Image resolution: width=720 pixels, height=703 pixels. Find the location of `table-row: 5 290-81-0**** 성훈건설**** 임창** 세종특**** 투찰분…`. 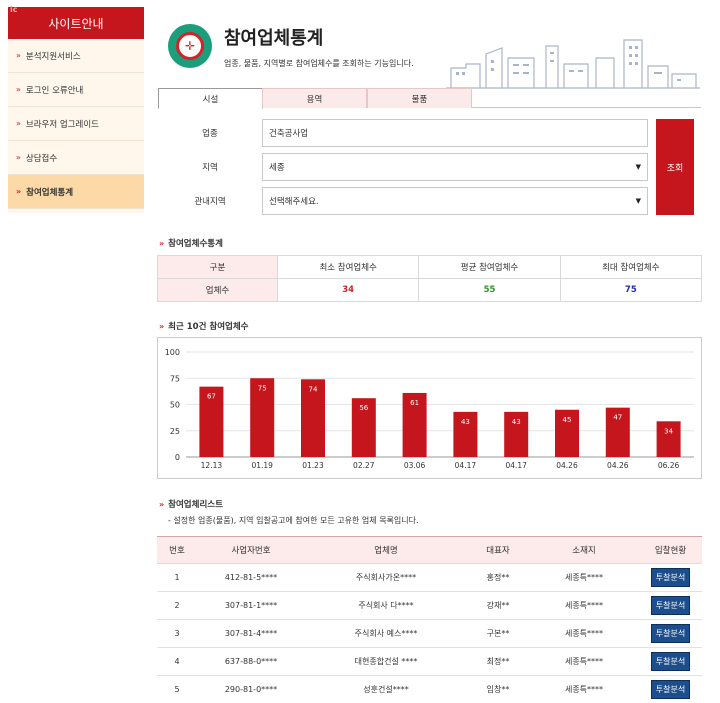

table-row: 5 290-81-0**** 성훈건설**** 임창** 세종특**** 투찰분… is located at coordinates (429, 689).